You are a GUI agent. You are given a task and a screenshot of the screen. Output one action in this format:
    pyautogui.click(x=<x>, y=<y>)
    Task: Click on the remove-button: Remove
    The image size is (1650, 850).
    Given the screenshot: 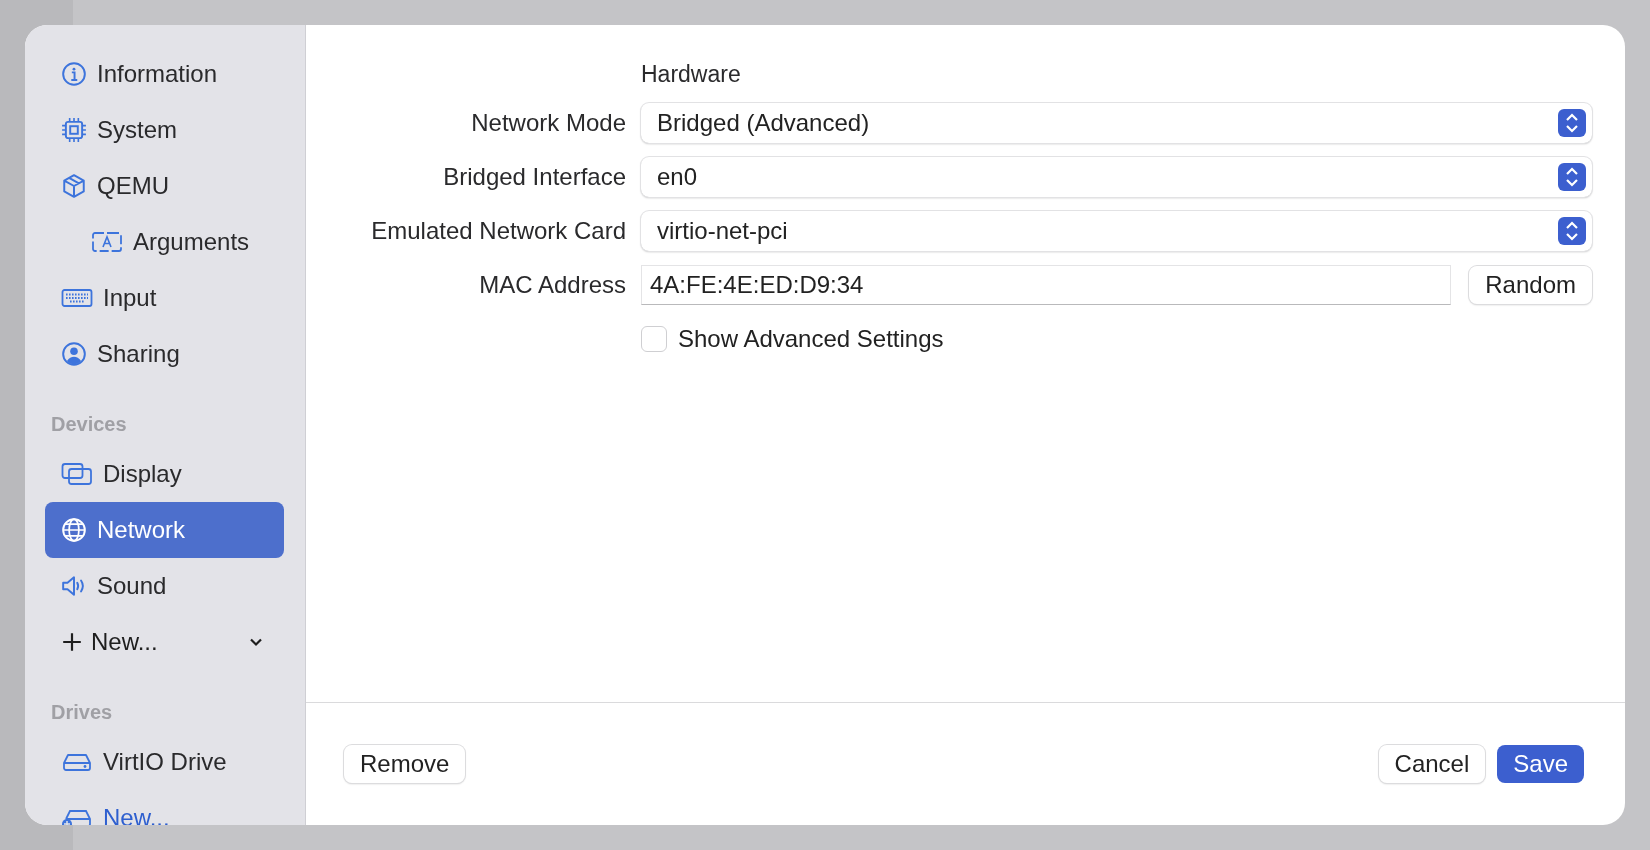 What is the action you would take?
    pyautogui.click(x=405, y=764)
    